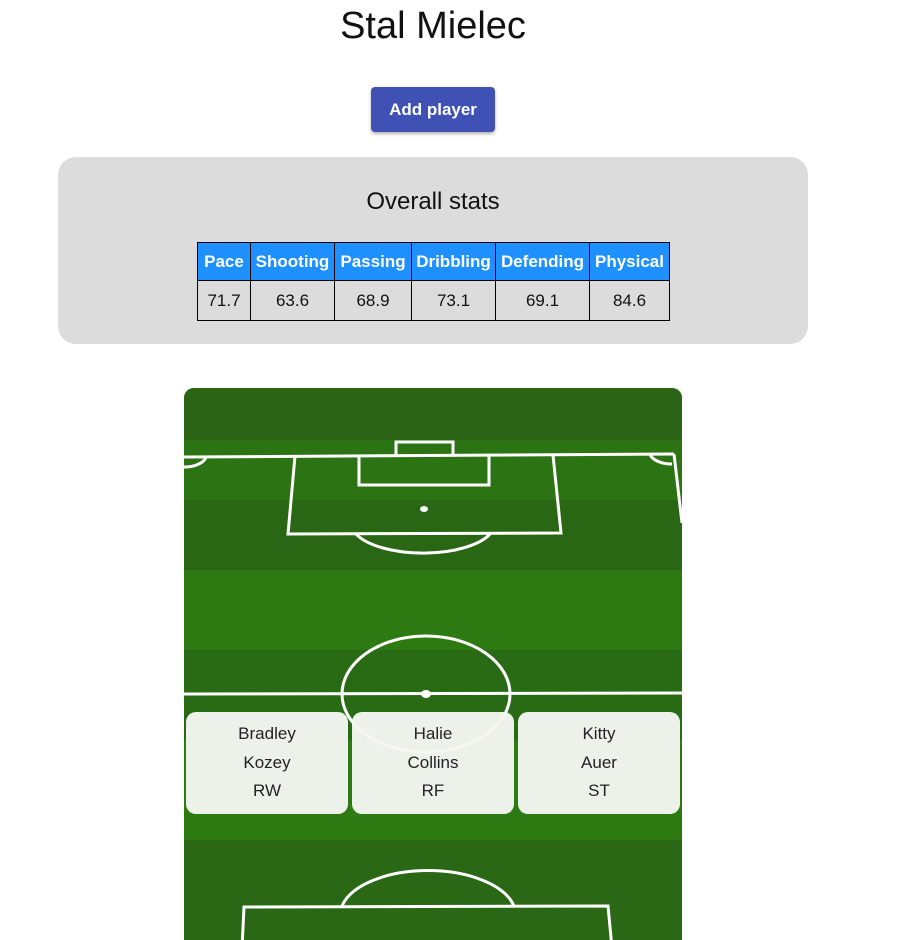  Describe the element at coordinates (453, 300) in the screenshot. I see `stats-value-dribbling: 73.1` at that location.